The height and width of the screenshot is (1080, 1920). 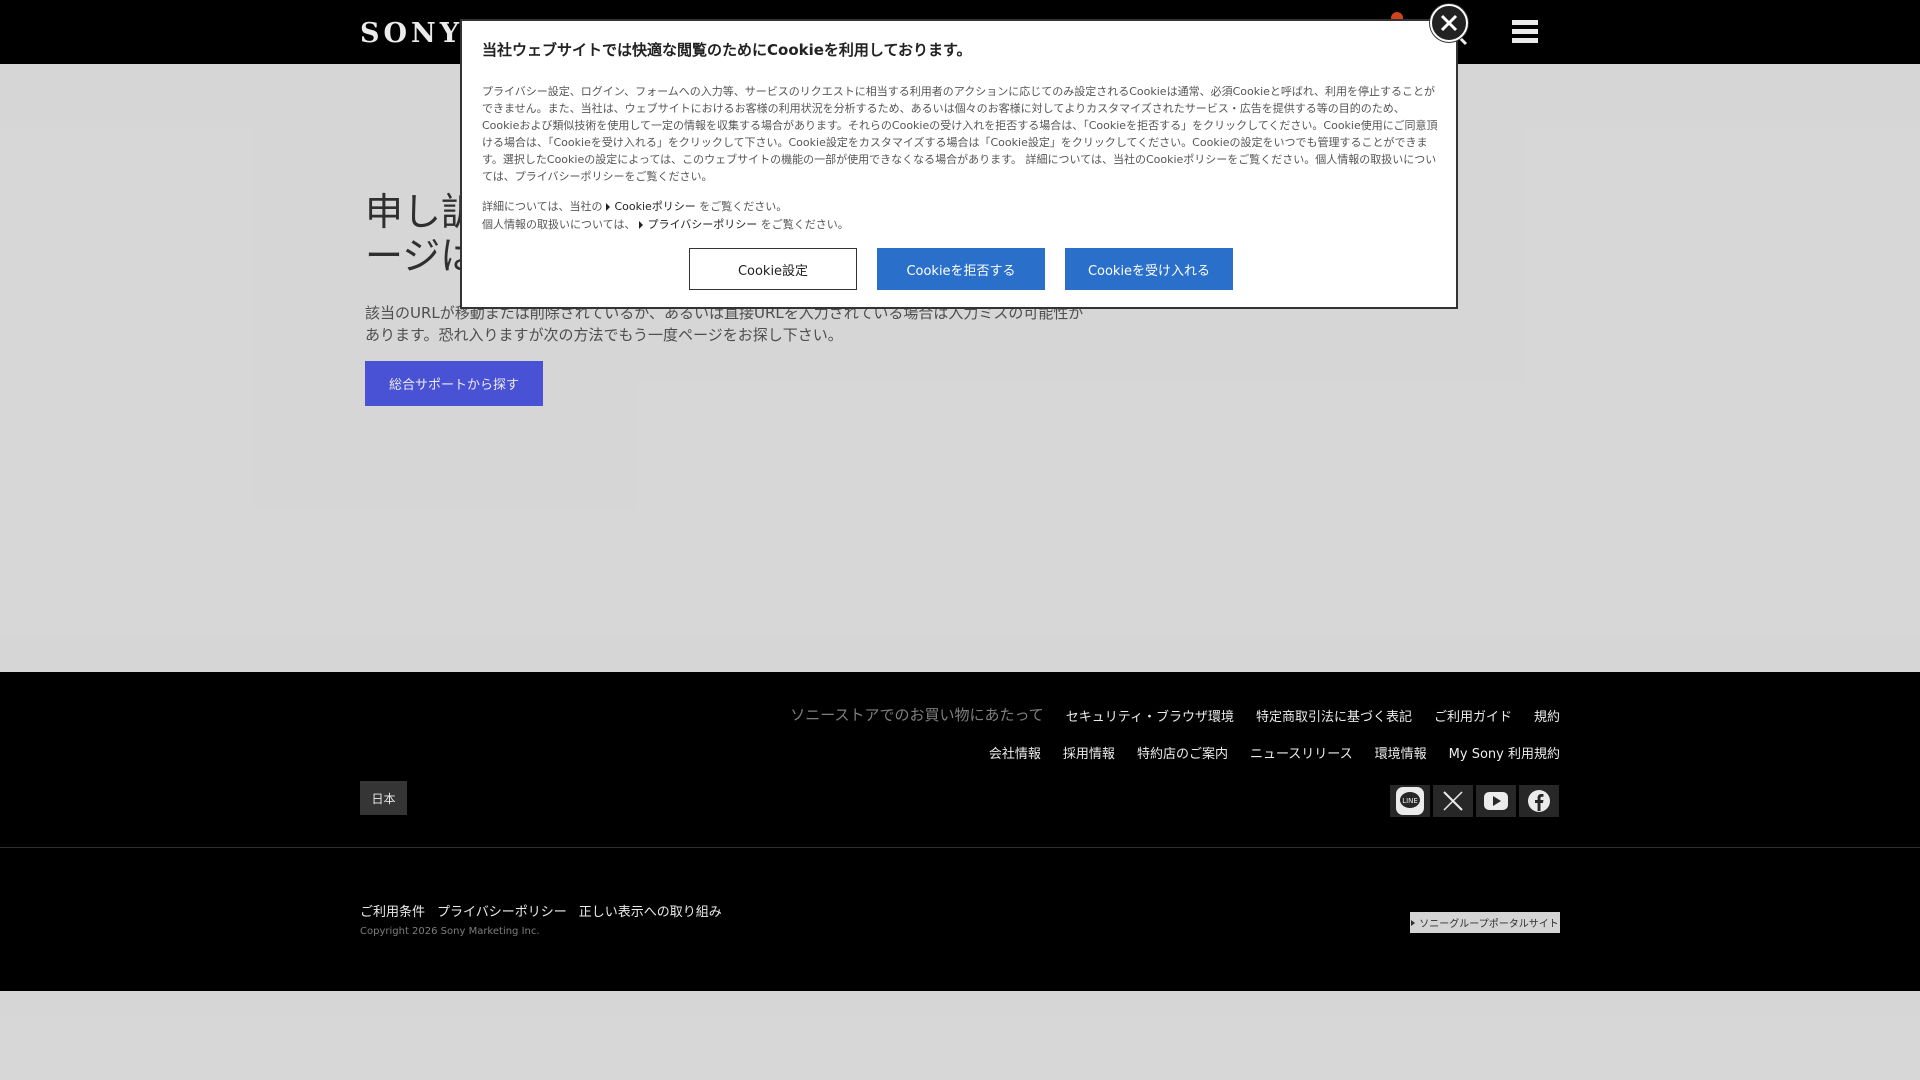 What do you see at coordinates (392, 910) in the screenshot?
I see `legal-link-terms: ご利用条件` at bounding box center [392, 910].